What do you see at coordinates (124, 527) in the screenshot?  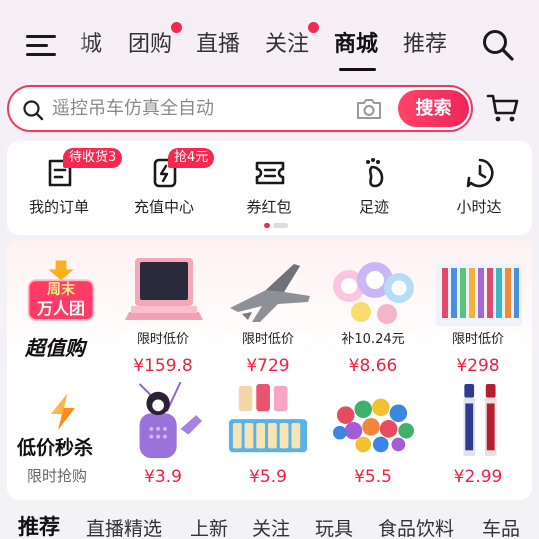 I see `category-tab-live-picks: 直播精选` at bounding box center [124, 527].